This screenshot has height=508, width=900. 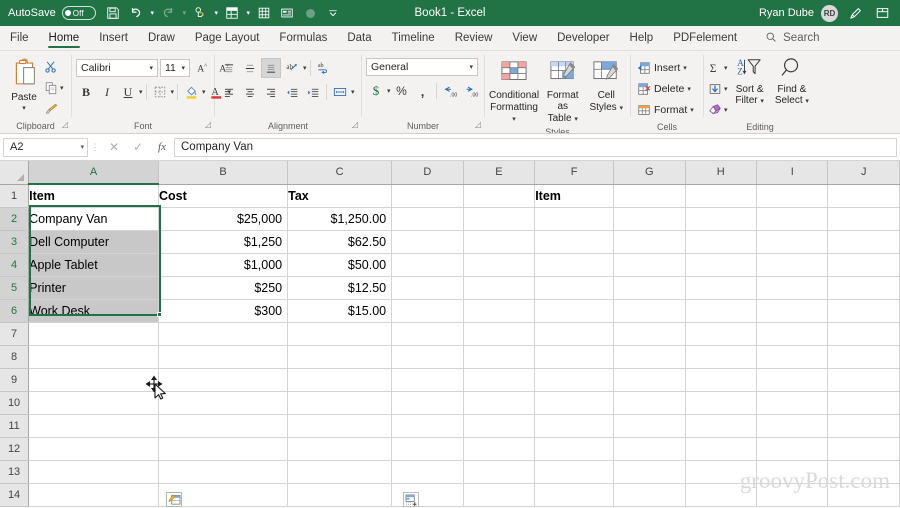 I want to click on align-left-button, so click(x=229, y=92).